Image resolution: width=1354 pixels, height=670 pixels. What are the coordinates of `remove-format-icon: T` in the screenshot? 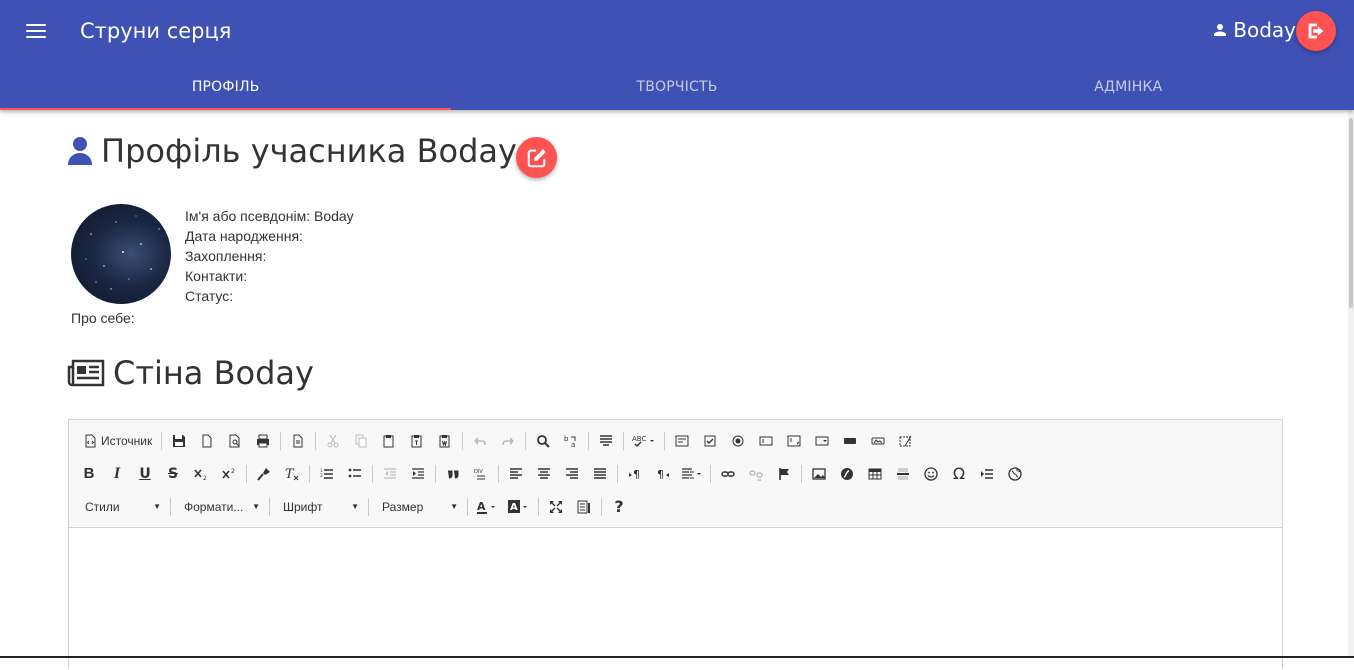 It's located at (292, 474).